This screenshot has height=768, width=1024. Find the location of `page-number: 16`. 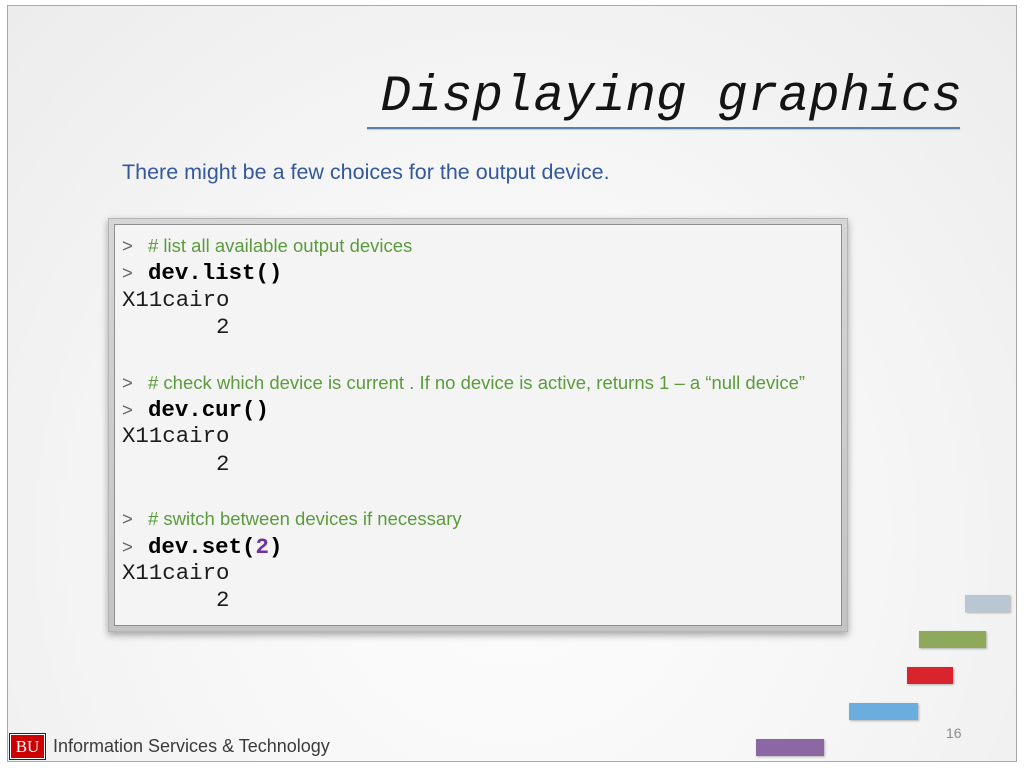

page-number: 16 is located at coordinates (954, 733).